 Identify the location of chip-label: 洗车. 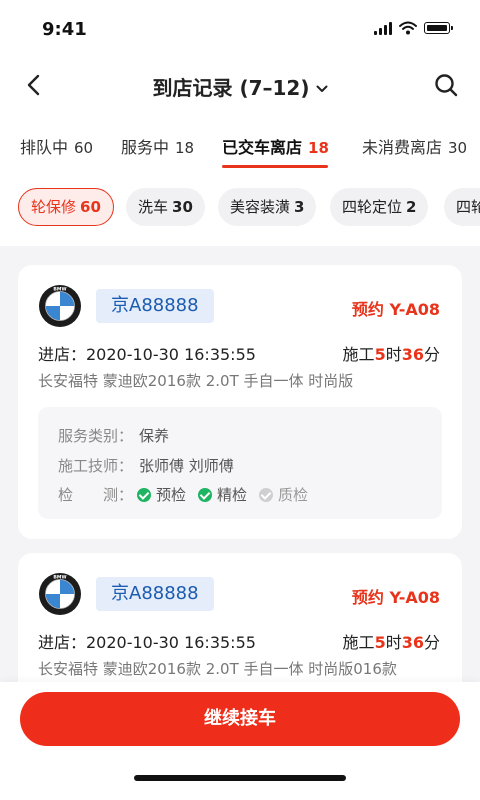
(153, 207).